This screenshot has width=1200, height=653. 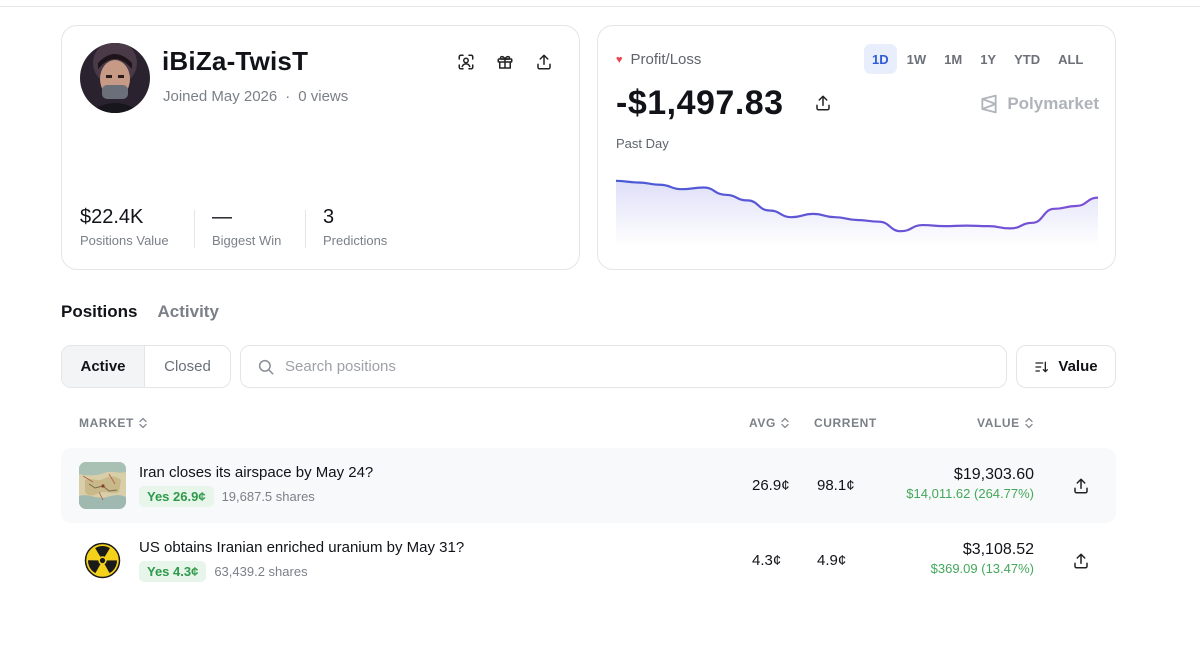 What do you see at coordinates (998, 423) in the screenshot?
I see `header-value-label: VALUE` at bounding box center [998, 423].